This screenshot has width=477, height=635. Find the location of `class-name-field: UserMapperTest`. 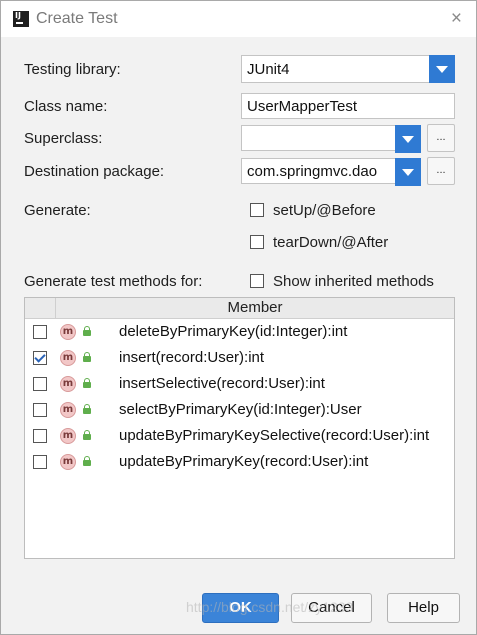

class-name-field: UserMapperTest is located at coordinates (348, 106).